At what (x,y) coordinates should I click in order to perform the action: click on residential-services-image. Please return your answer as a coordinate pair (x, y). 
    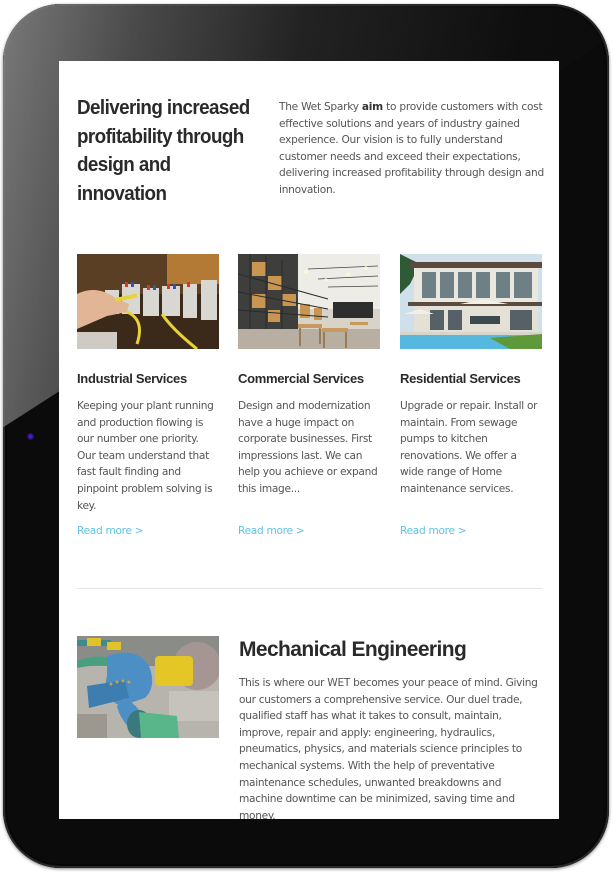
    Looking at the image, I should click on (471, 301).